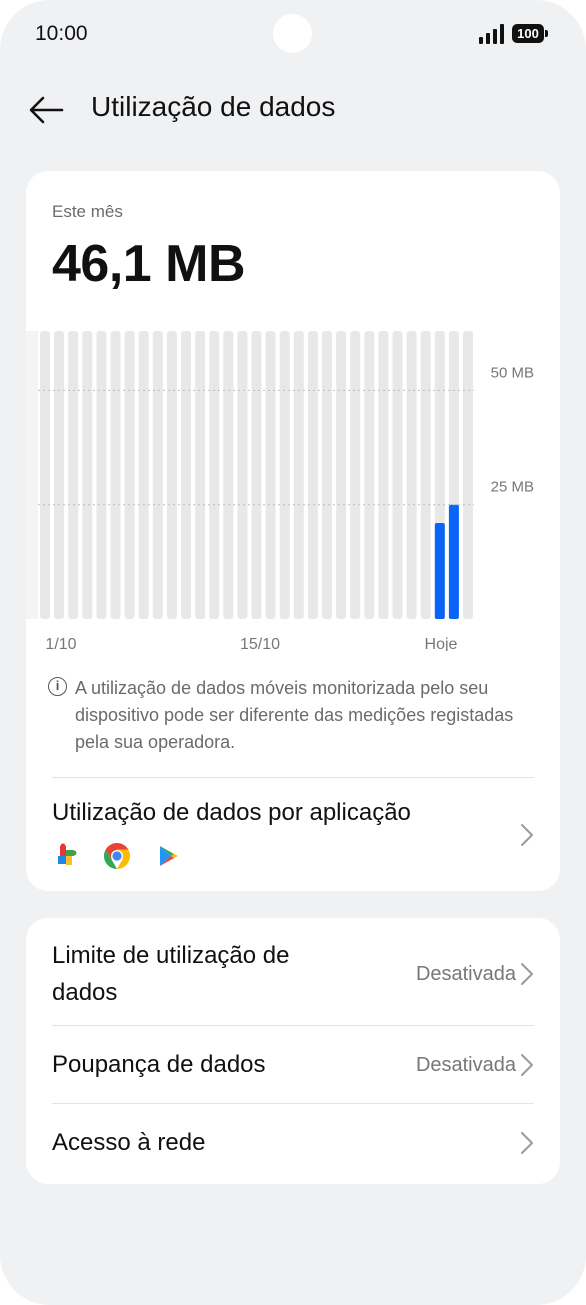 This screenshot has height=1305, width=586. I want to click on chart-edge, so click(32, 475).